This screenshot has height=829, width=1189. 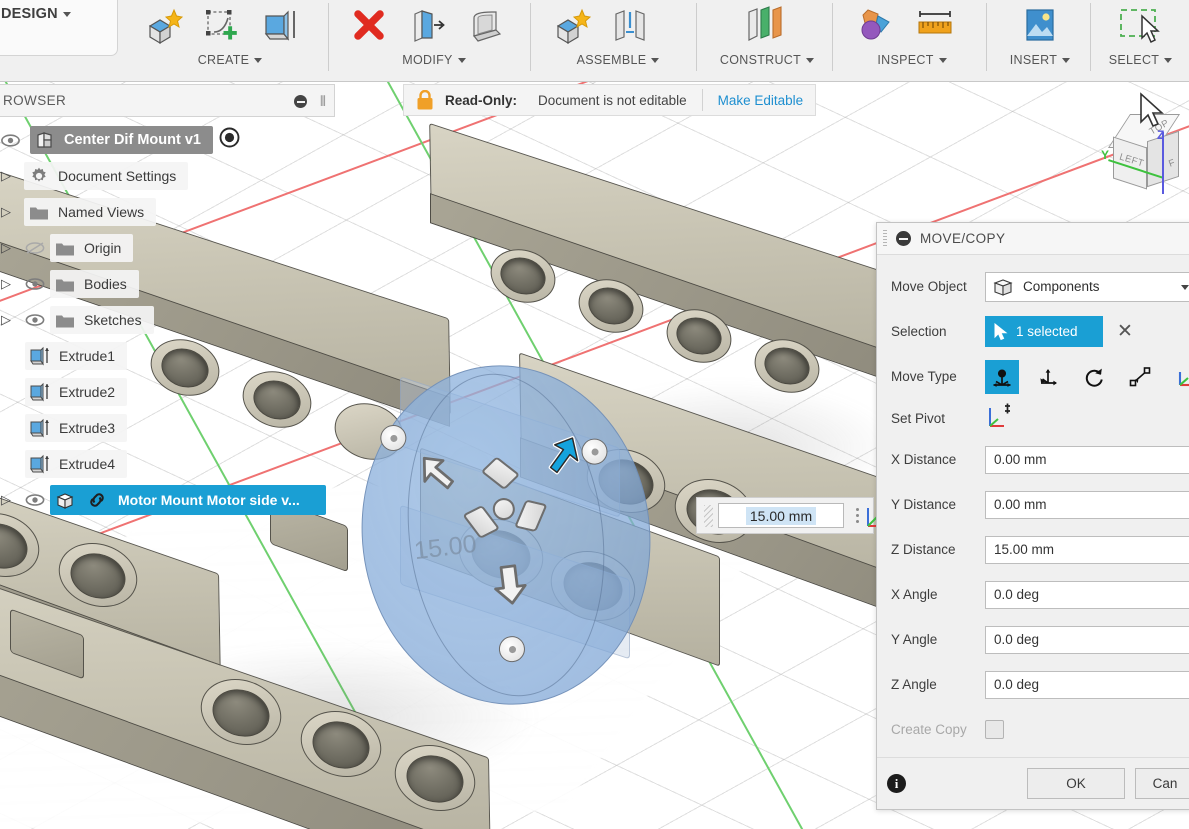 I want to click on tree-item-origin: Origin, so click(x=92, y=248).